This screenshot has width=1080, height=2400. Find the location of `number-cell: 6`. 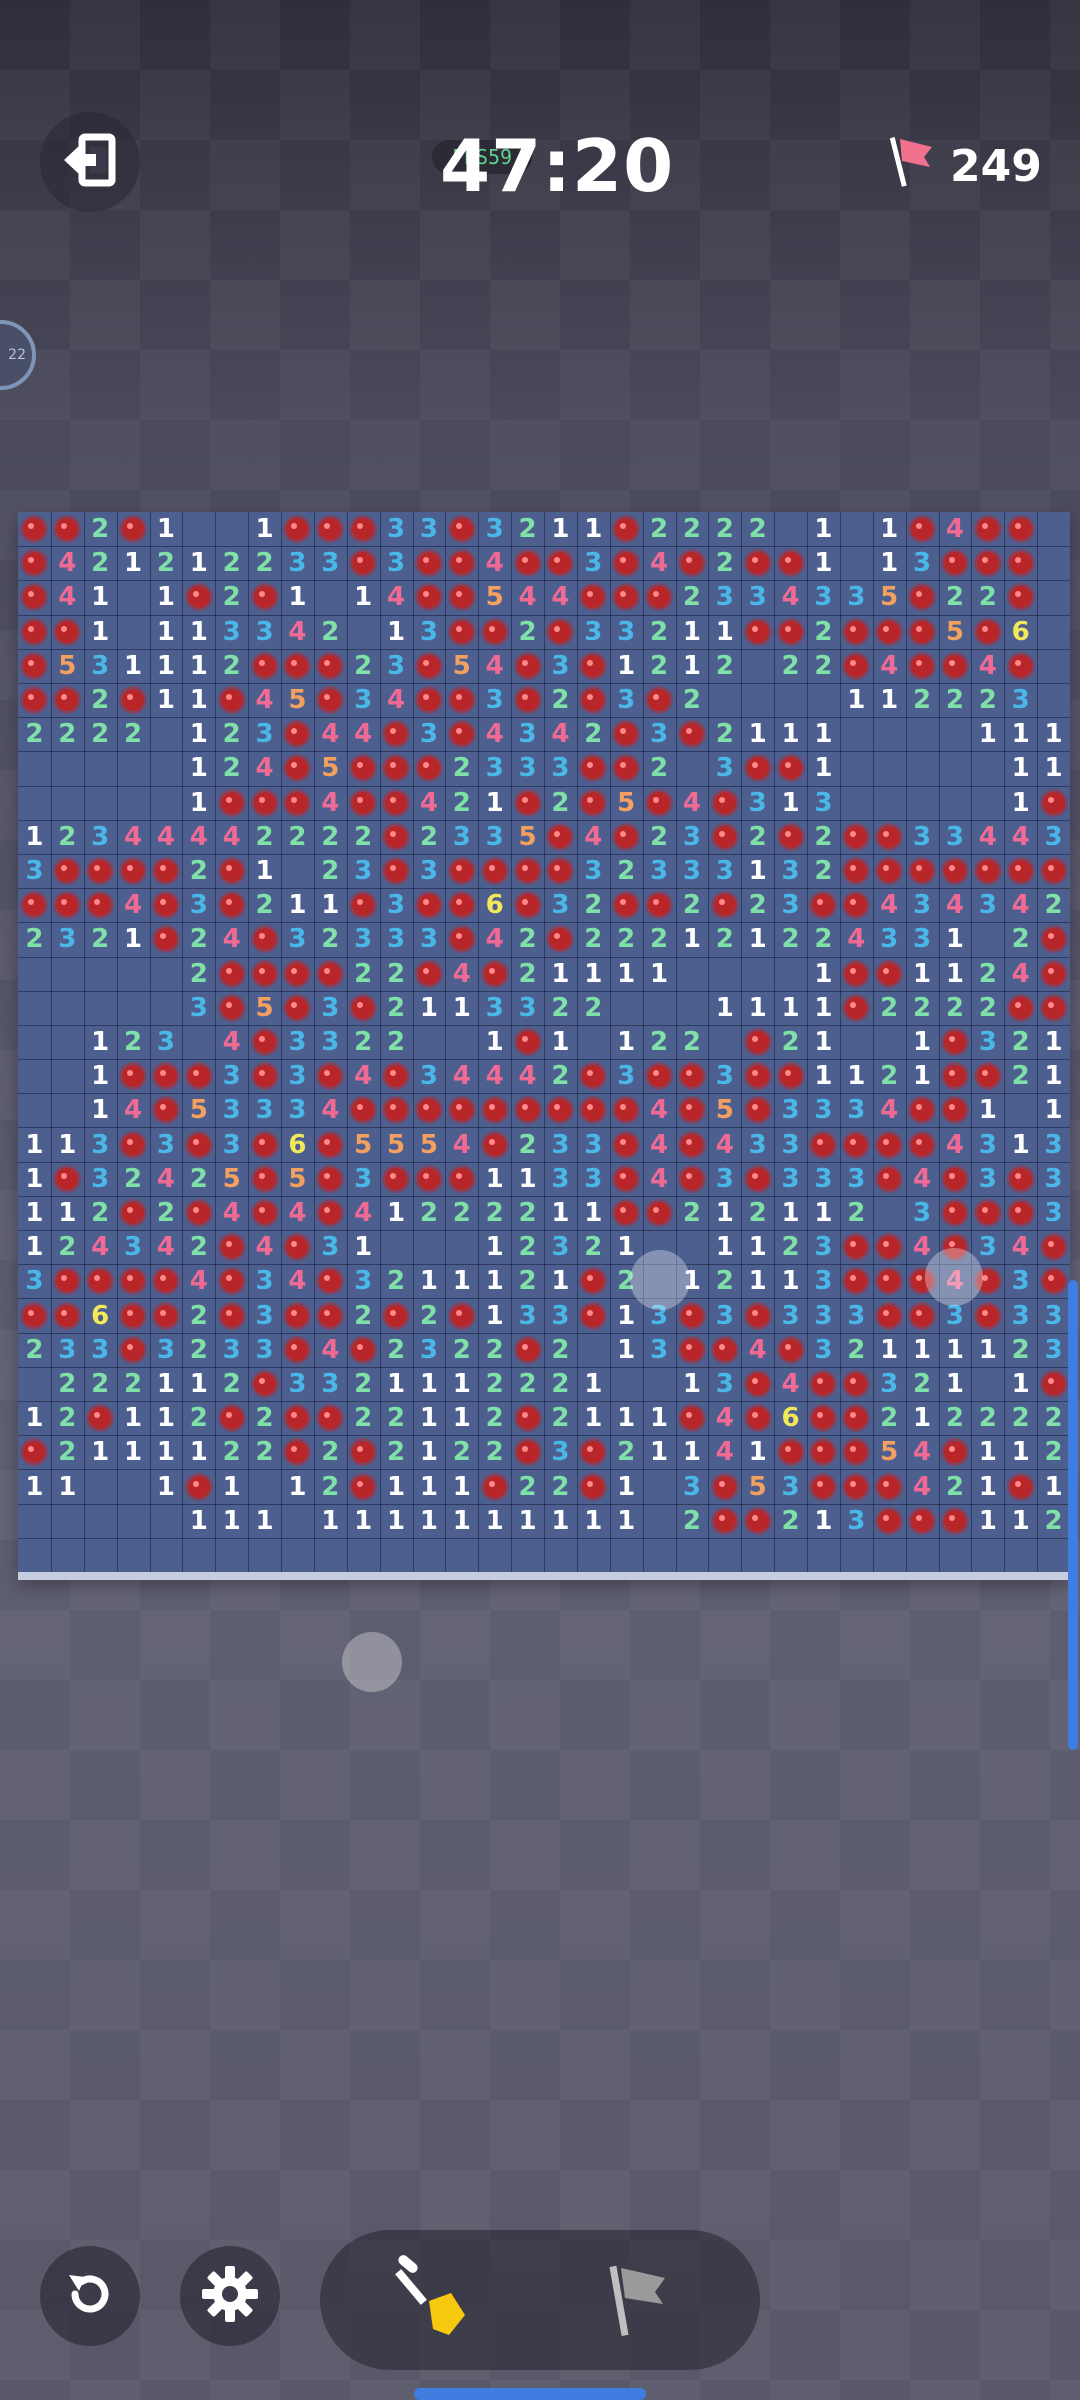

number-cell: 6 is located at coordinates (1020, 632).